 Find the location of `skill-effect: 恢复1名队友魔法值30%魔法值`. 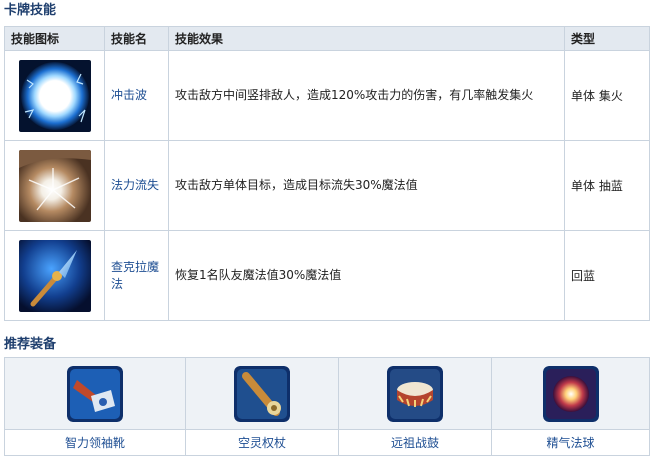

skill-effect: 恢复1名队友魔法值30%魔法值 is located at coordinates (366, 275).